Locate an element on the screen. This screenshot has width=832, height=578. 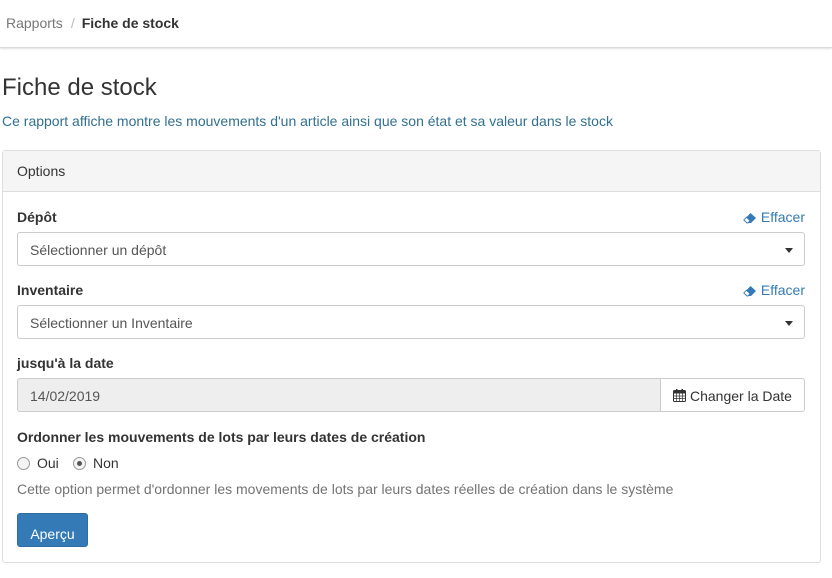
breadcrumb-current: Fiche de stock is located at coordinates (130, 23).